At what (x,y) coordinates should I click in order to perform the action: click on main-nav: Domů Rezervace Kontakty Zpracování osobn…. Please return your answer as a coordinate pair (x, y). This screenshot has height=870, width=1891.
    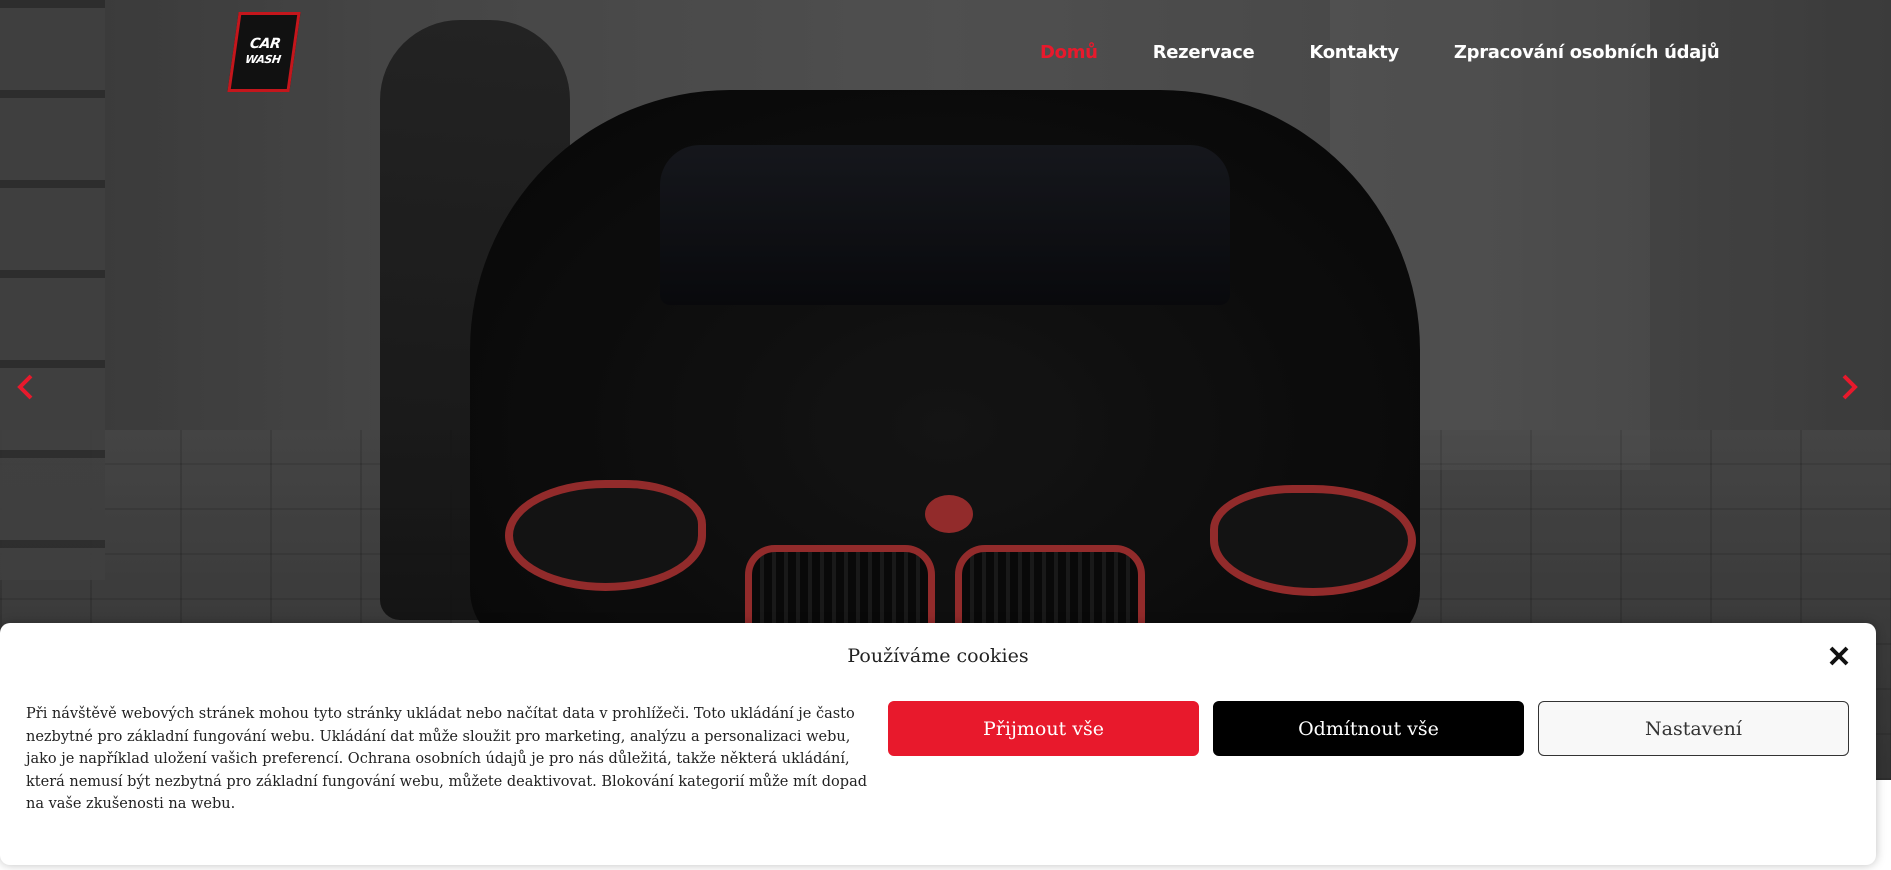
    Looking at the image, I should click on (1380, 52).